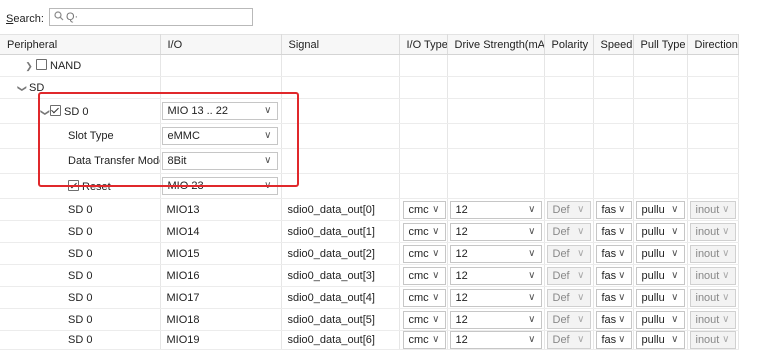  I want to click on col-io-type: I/O Type, so click(423, 44).